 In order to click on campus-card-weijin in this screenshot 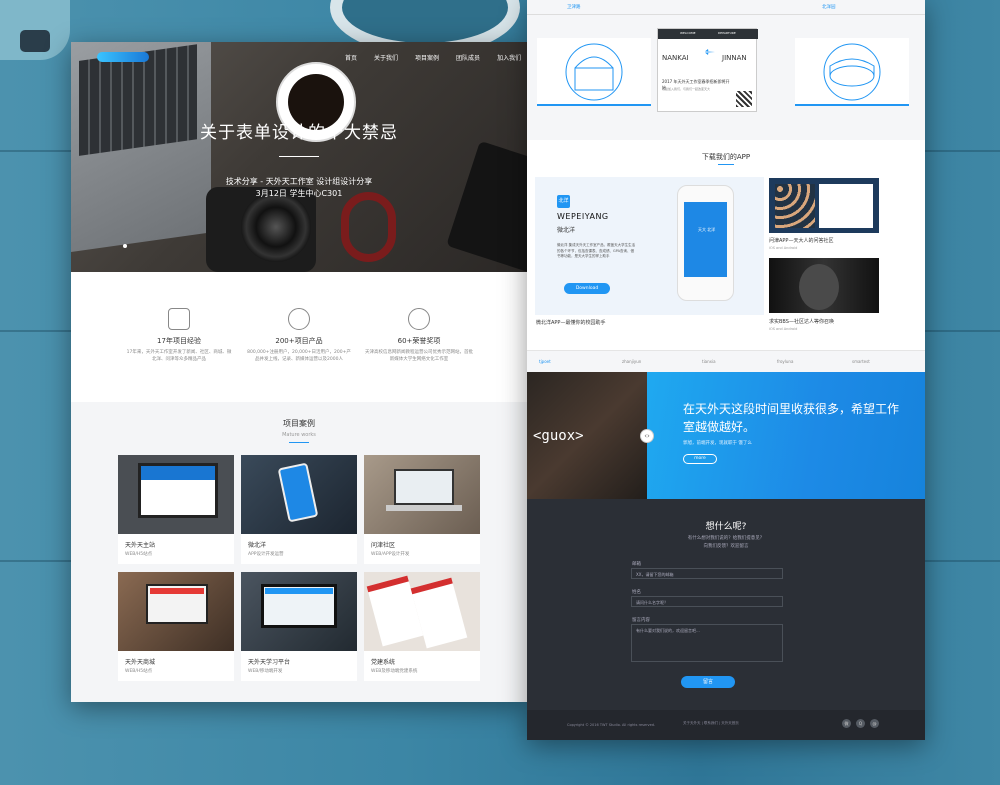, I will do `click(594, 72)`.